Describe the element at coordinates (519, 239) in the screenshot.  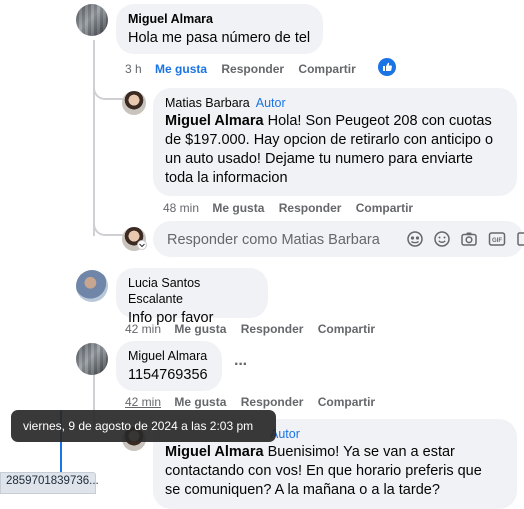
I see `sticker-icon` at that location.